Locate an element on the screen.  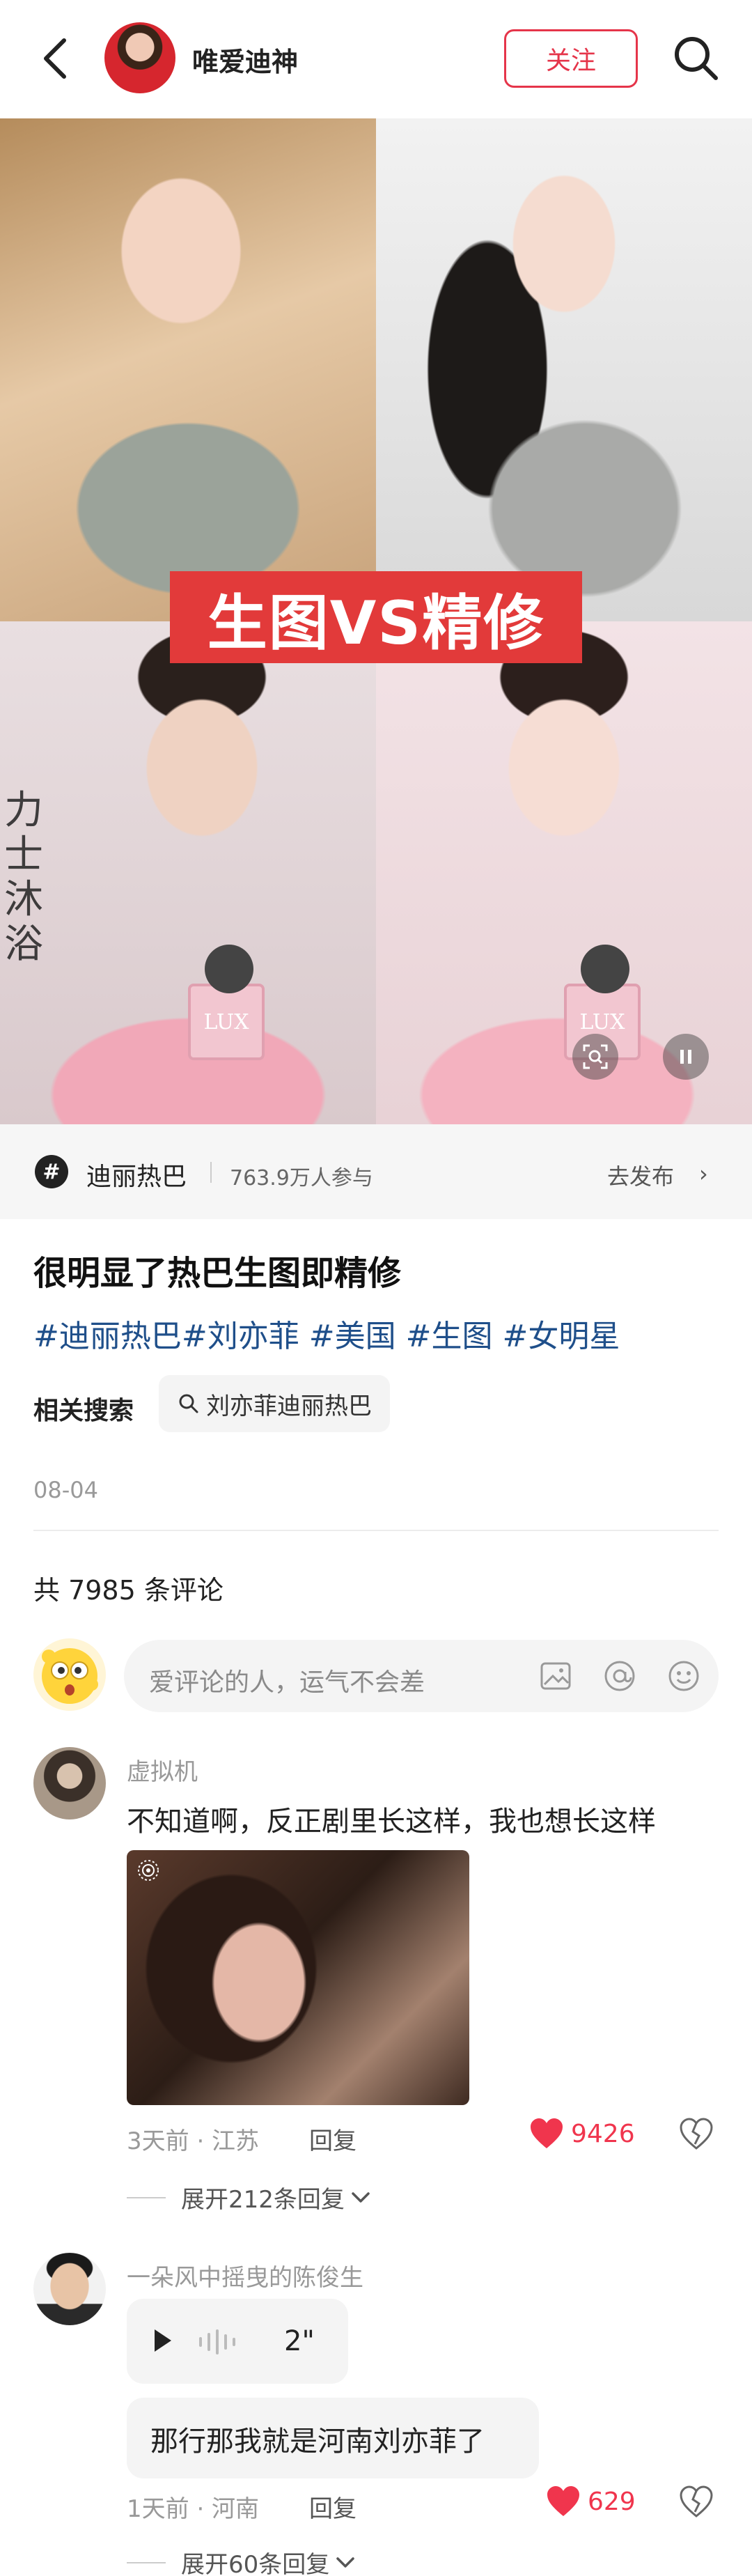
topic-bar: # 迪丽热巴 763.9万人参与 去发布 › is located at coordinates (376, 1171).